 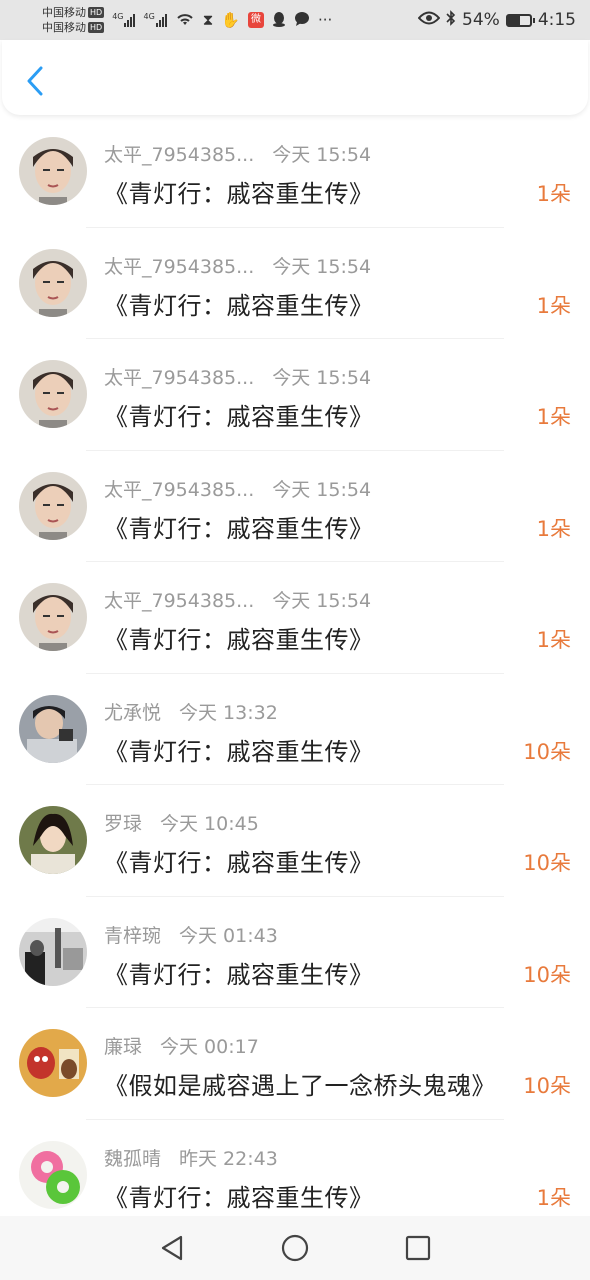 What do you see at coordinates (556, 20) in the screenshot?
I see `clock: 4:15` at bounding box center [556, 20].